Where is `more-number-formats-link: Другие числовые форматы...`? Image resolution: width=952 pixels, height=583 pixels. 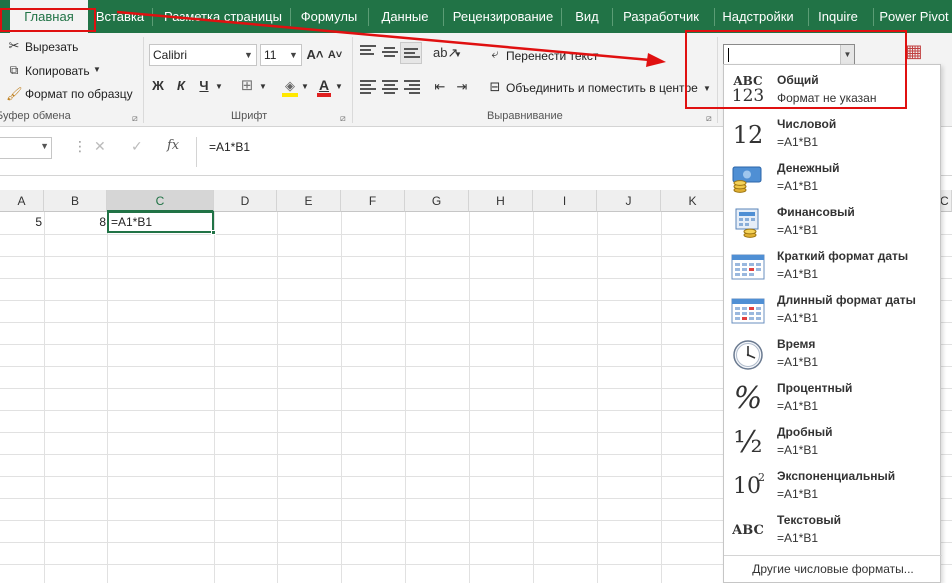
more-number-formats-link: Другие числовые форматы... is located at coordinates (833, 569).